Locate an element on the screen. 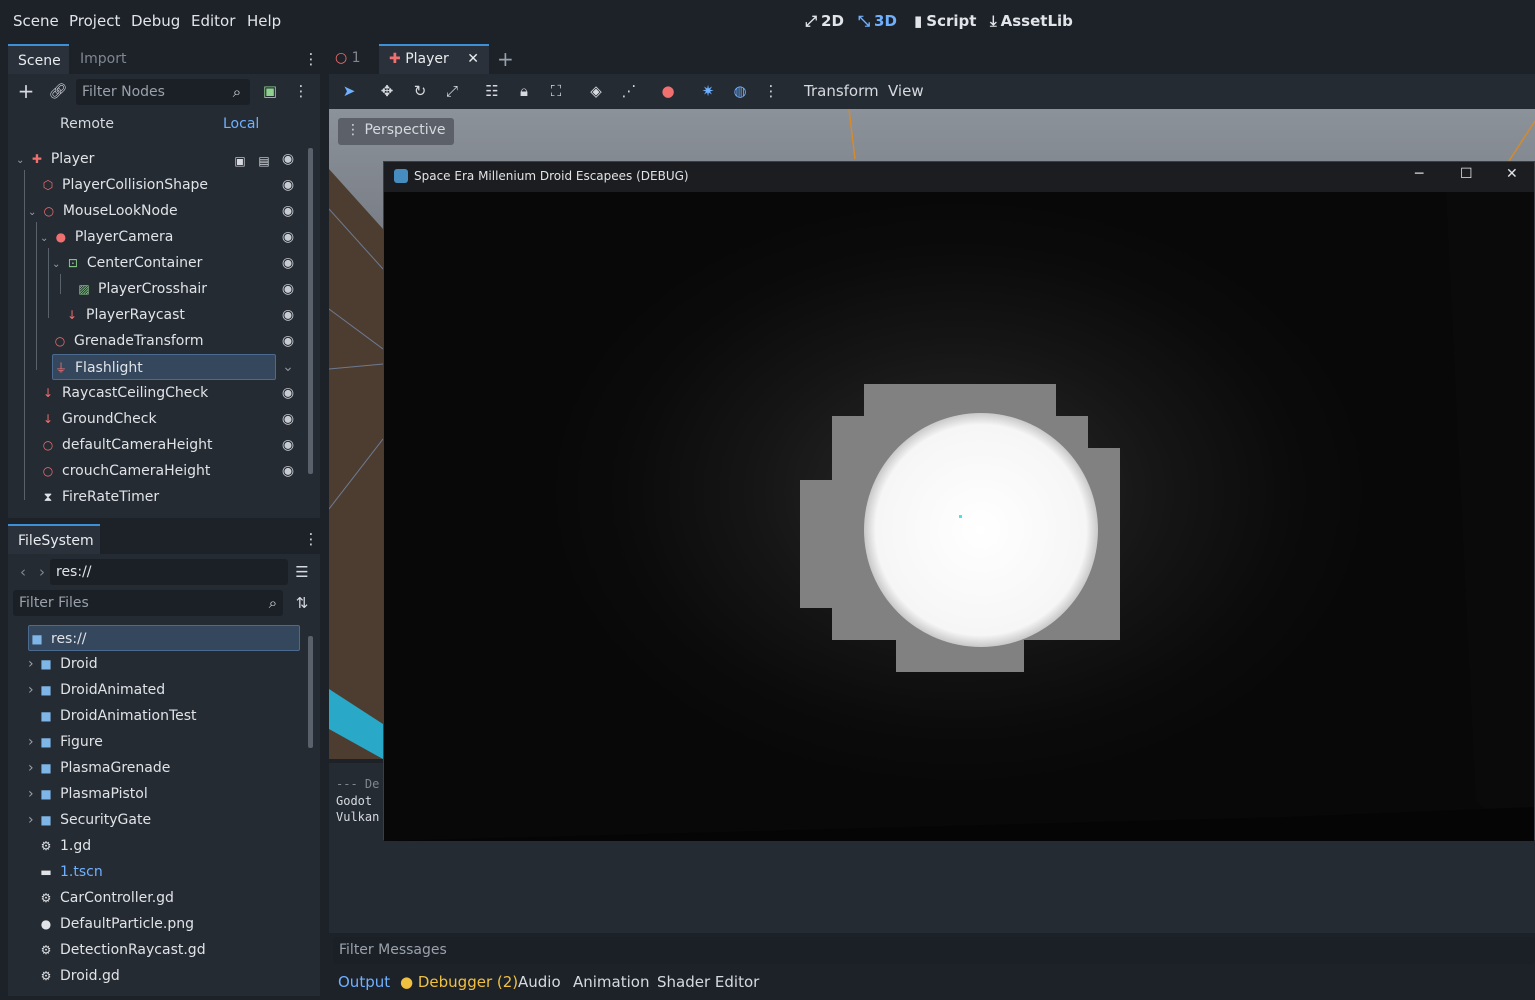 The width and height of the screenshot is (1535, 1000). file-item-folder: › ■ PlasmaGrenade is located at coordinates (99, 768).